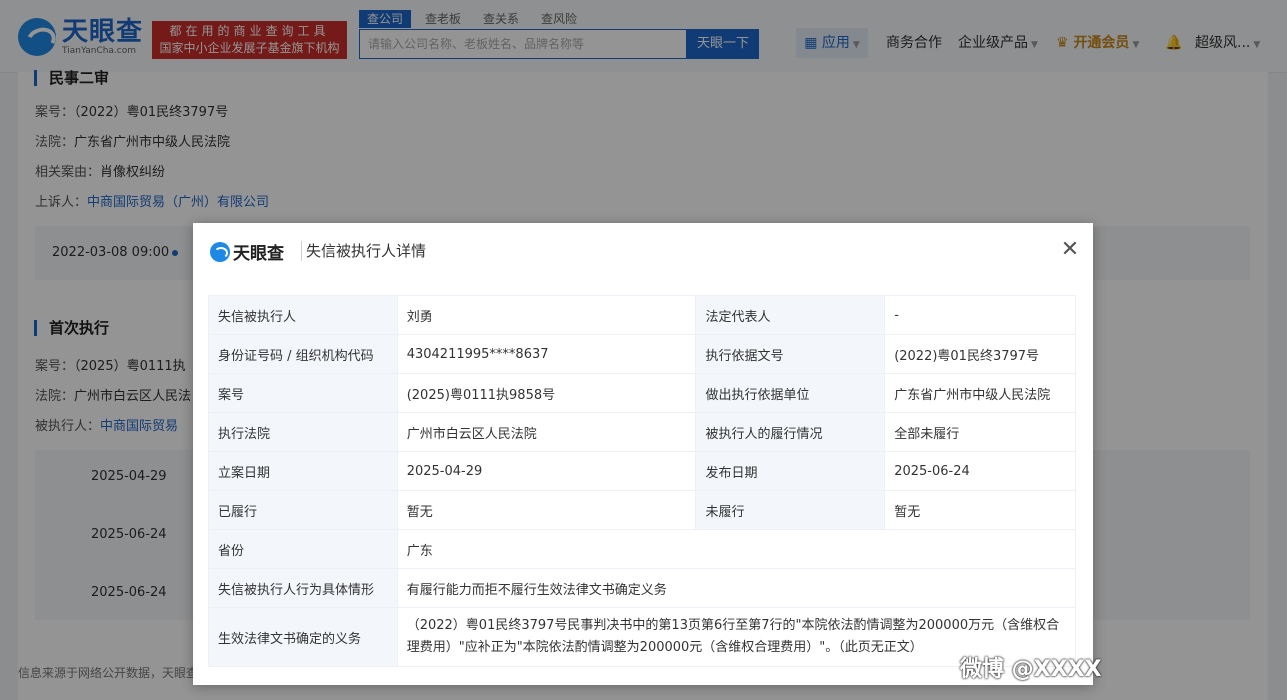 This screenshot has width=1287, height=700. What do you see at coordinates (303, 637) in the screenshot?
I see `obligation-label: 生效法律文书确定的义务` at bounding box center [303, 637].